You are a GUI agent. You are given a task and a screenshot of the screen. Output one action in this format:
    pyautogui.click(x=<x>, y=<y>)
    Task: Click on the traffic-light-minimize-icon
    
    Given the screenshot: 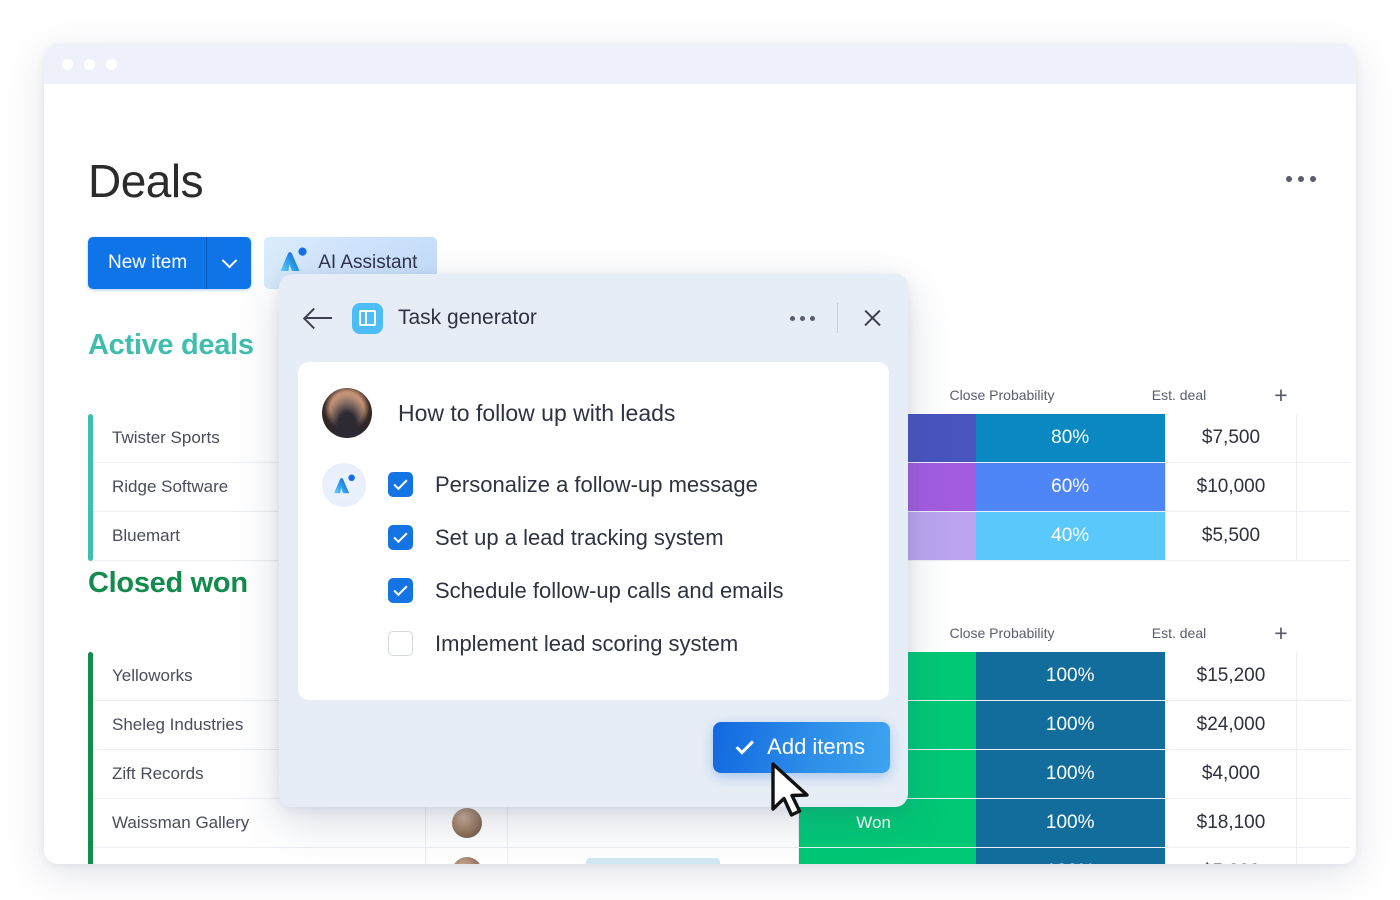 What is the action you would take?
    pyautogui.click(x=89, y=64)
    